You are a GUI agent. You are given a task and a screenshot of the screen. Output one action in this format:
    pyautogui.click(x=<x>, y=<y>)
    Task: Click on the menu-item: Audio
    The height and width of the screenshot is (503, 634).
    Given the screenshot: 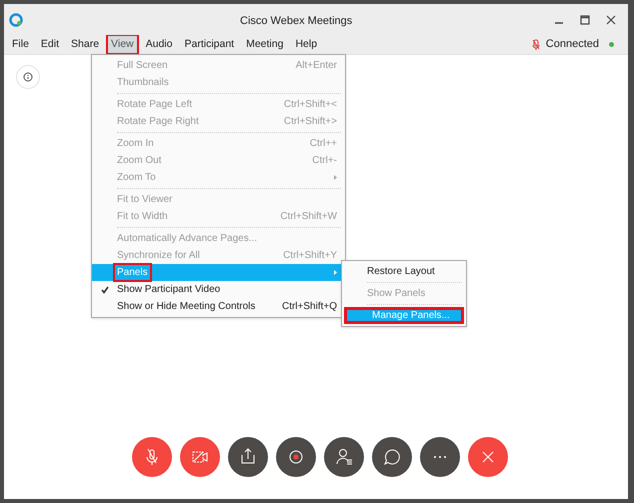 What is the action you would take?
    pyautogui.click(x=159, y=45)
    